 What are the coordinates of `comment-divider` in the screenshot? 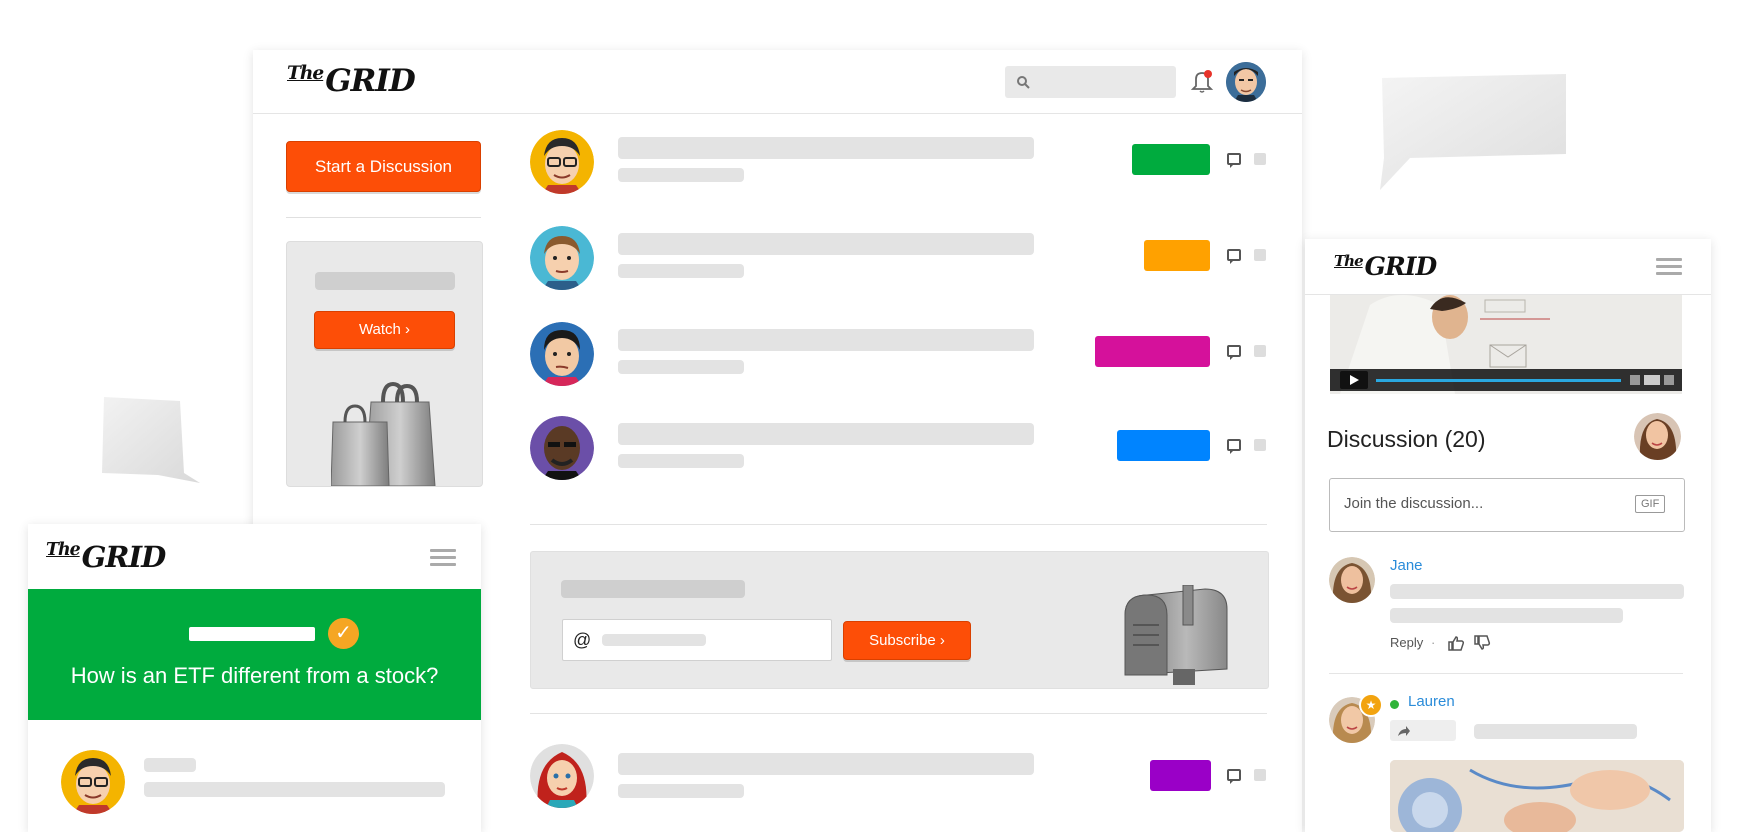 It's located at (1506, 673).